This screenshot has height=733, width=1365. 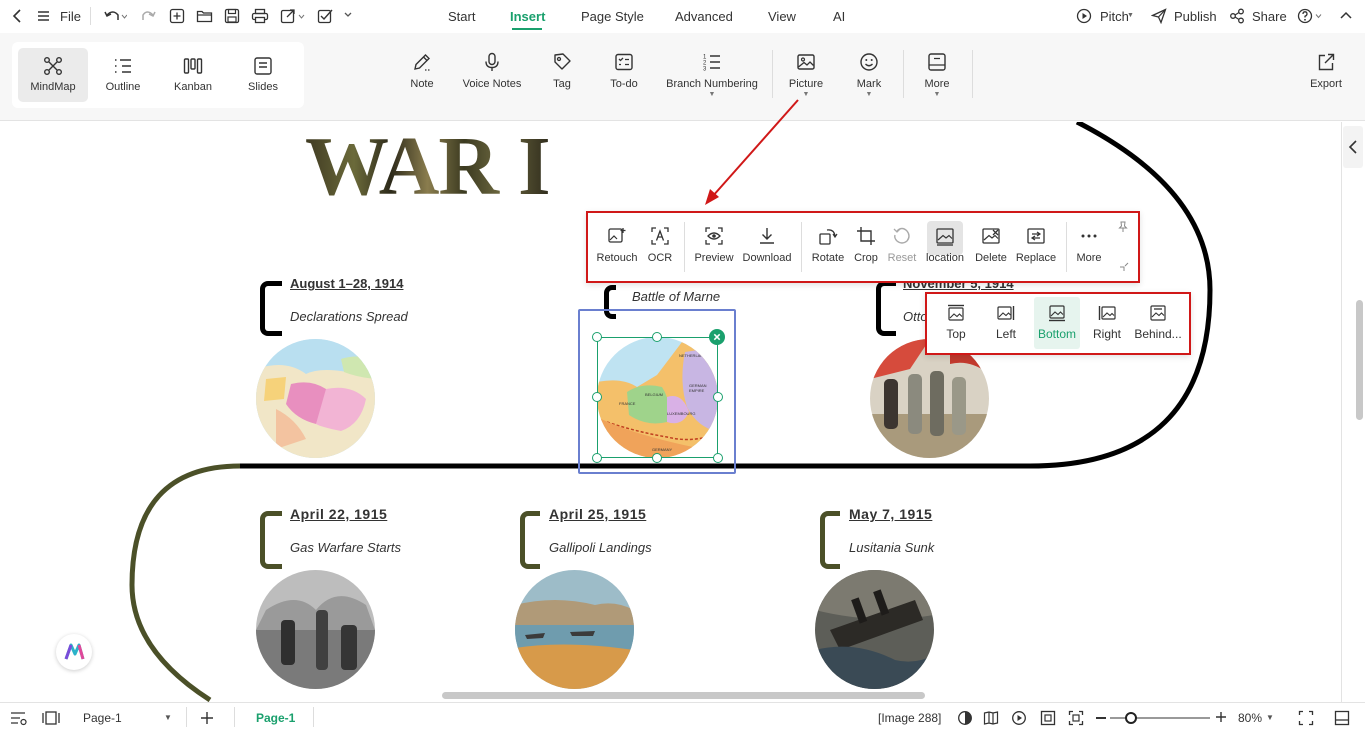 I want to click on tab-start: Start, so click(x=461, y=16).